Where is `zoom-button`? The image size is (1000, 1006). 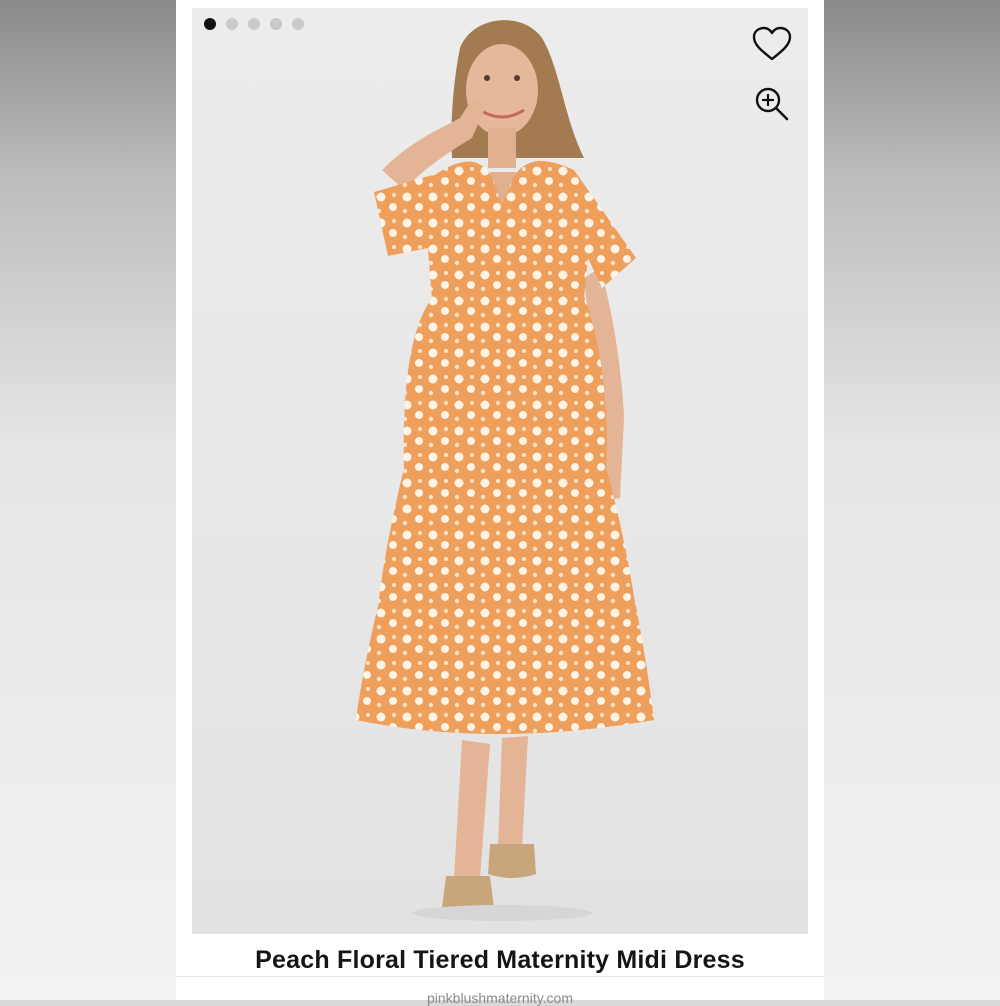
zoom-button is located at coordinates (772, 104).